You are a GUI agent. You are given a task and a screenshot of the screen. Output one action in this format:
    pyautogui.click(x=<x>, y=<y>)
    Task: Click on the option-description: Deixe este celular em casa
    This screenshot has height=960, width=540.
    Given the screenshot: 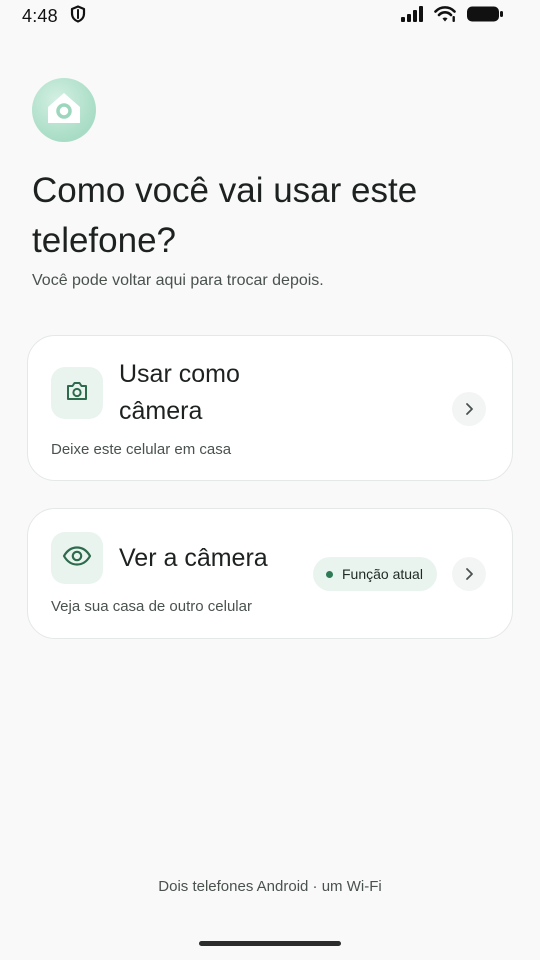 What is the action you would take?
    pyautogui.click(x=141, y=449)
    